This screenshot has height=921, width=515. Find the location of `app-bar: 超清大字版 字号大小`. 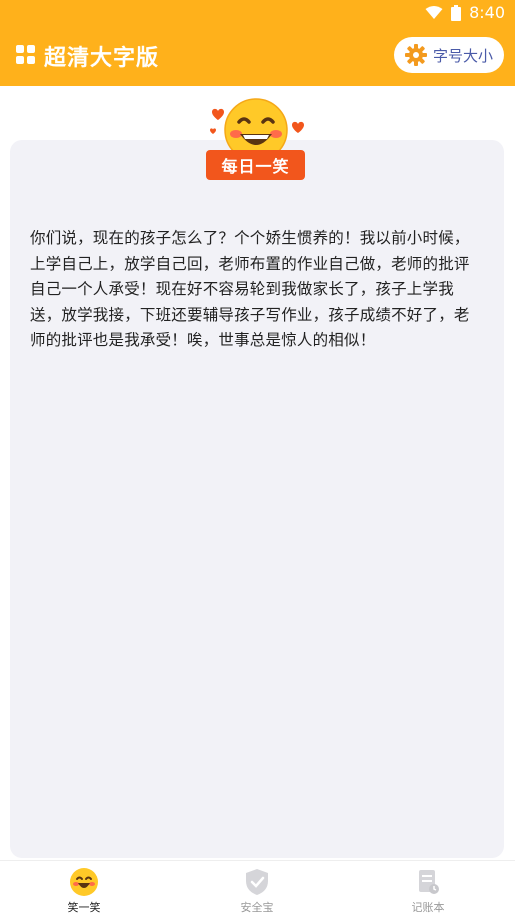

app-bar: 超清大字版 字号大小 is located at coordinates (257, 57).